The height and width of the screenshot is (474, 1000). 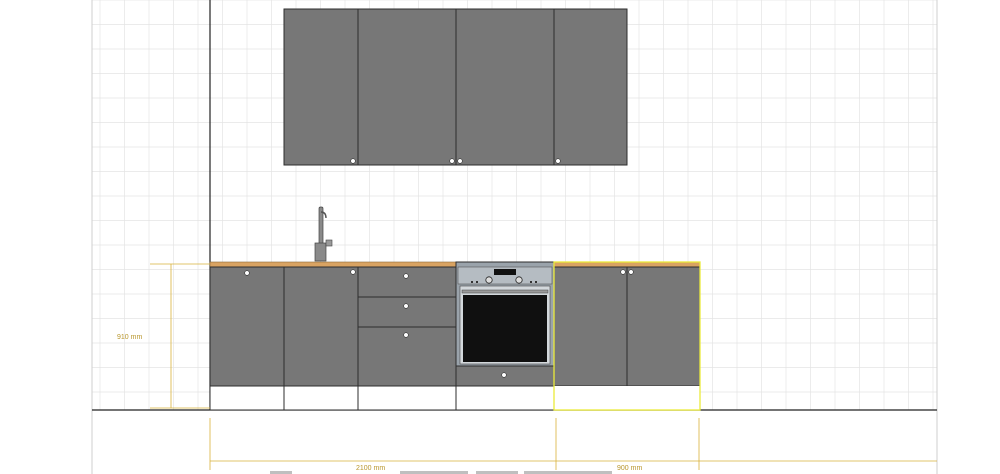 I want to click on drawer-top, so click(x=407, y=282).